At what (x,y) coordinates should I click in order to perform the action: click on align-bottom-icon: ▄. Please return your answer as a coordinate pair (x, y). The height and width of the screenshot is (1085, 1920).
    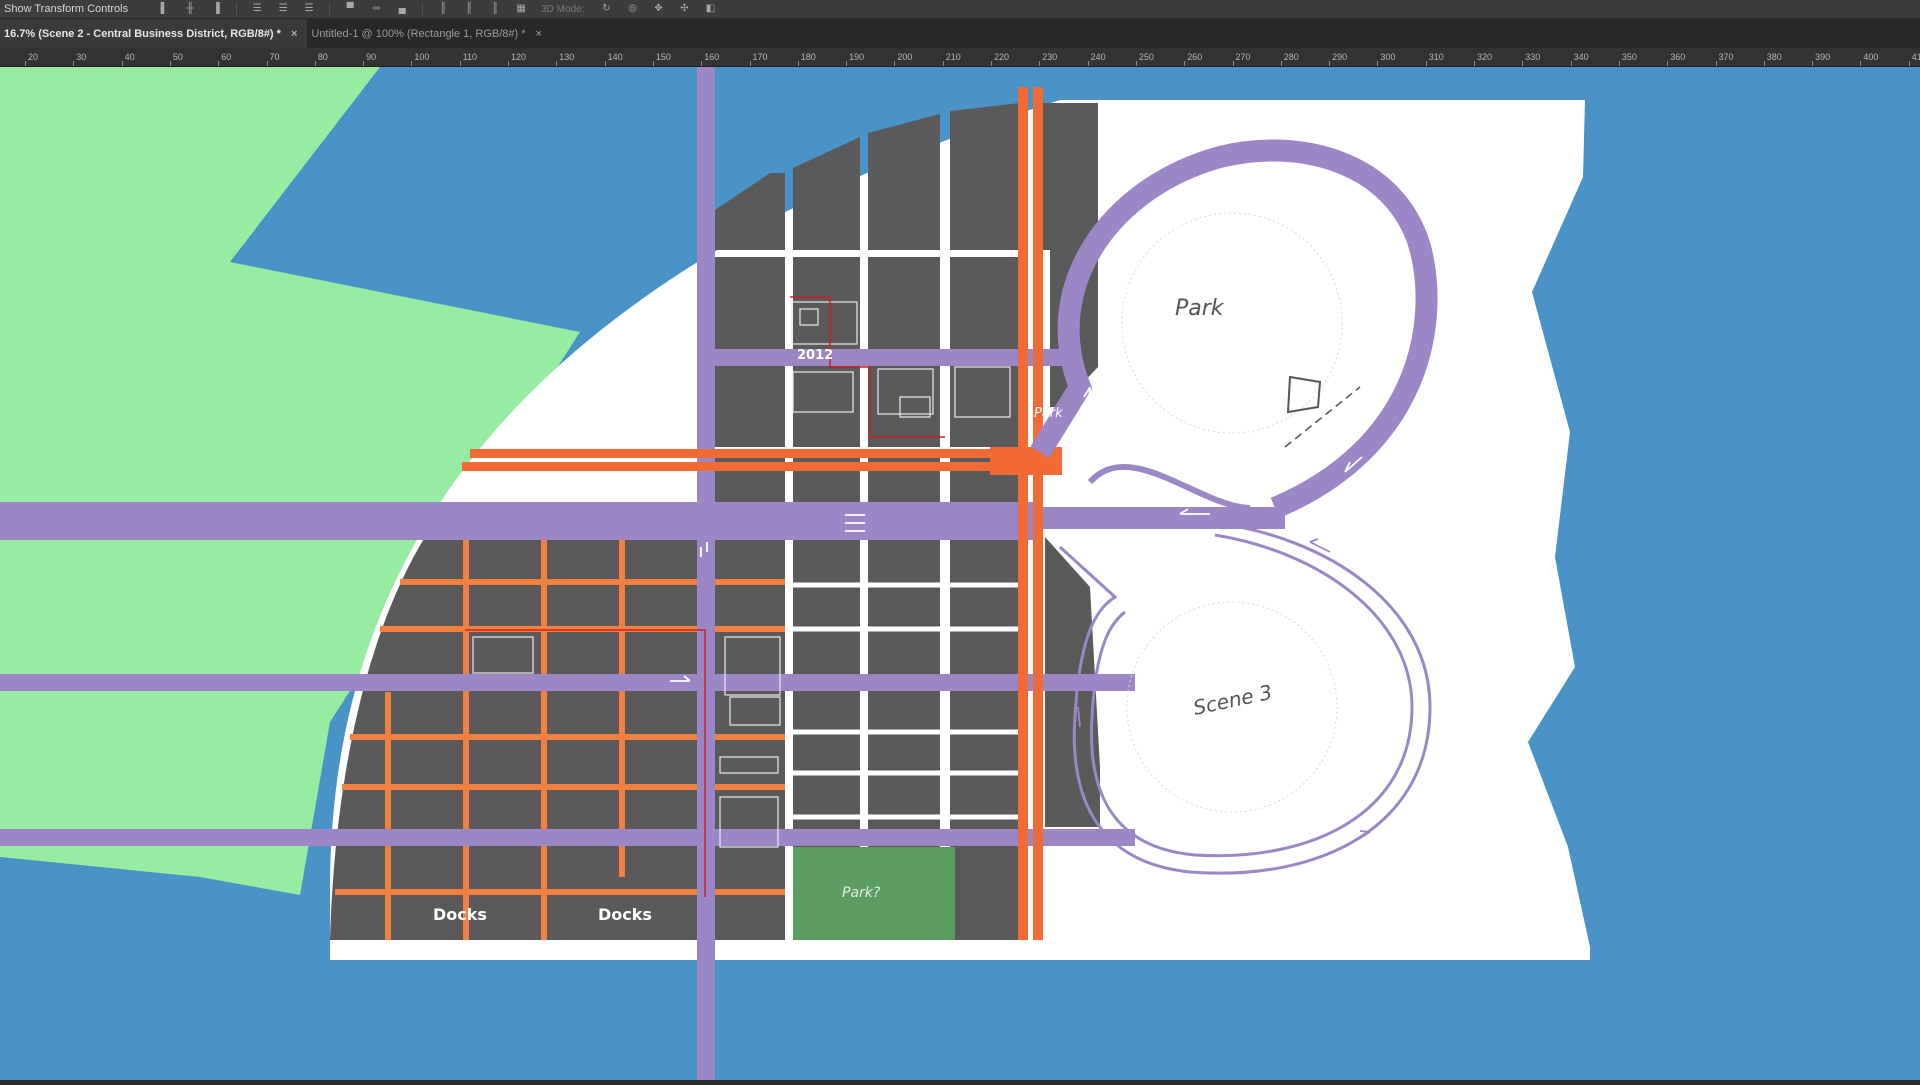
    Looking at the image, I should click on (402, 9).